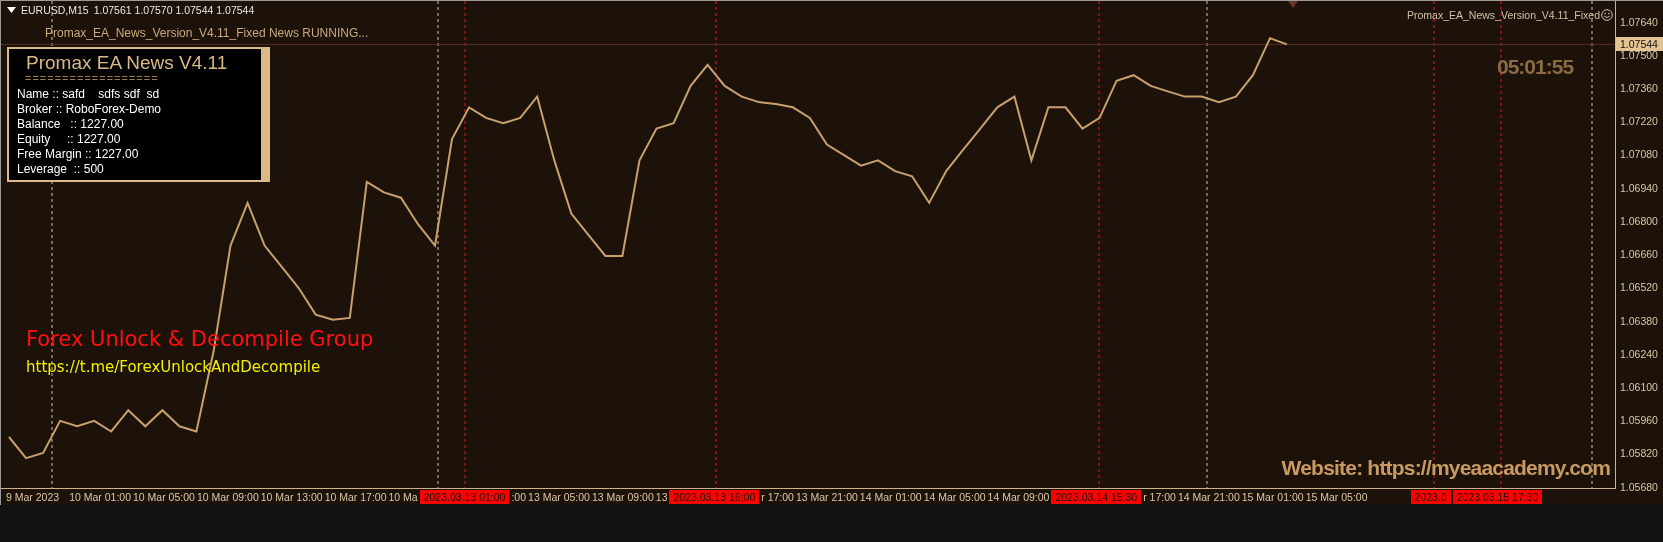 The width and height of the screenshot is (1663, 542). I want to click on caret-icon, so click(11, 10).